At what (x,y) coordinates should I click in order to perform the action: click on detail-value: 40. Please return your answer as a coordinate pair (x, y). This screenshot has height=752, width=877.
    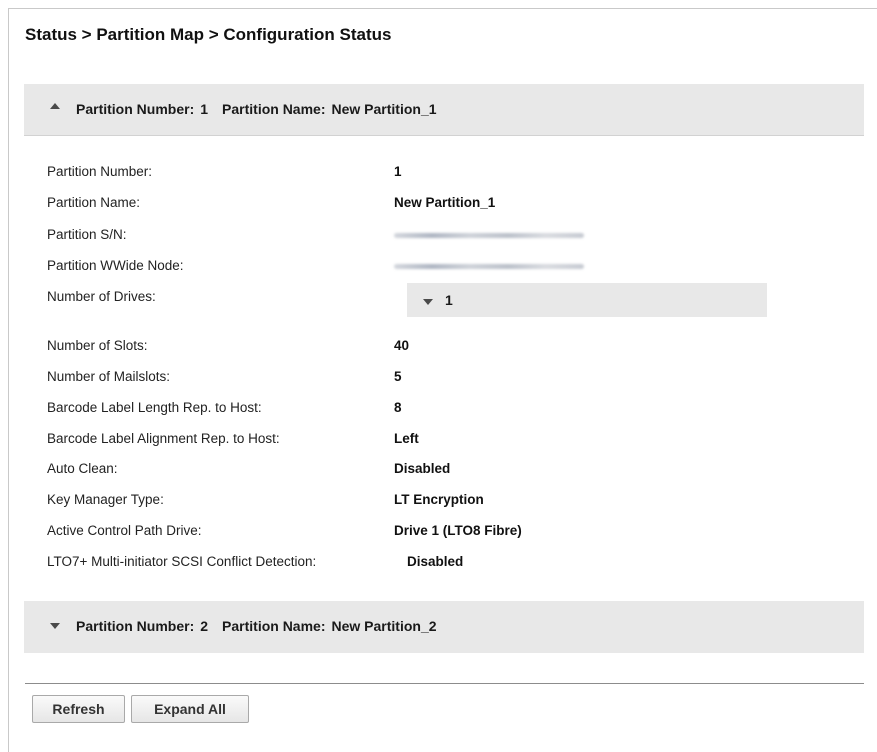
    Looking at the image, I should click on (402, 345).